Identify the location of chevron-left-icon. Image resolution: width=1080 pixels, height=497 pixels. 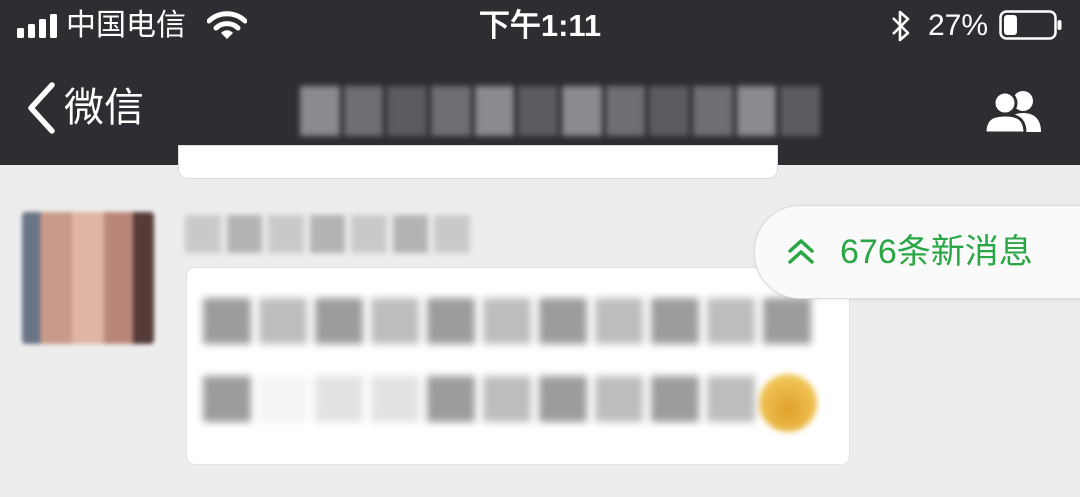
(41, 108).